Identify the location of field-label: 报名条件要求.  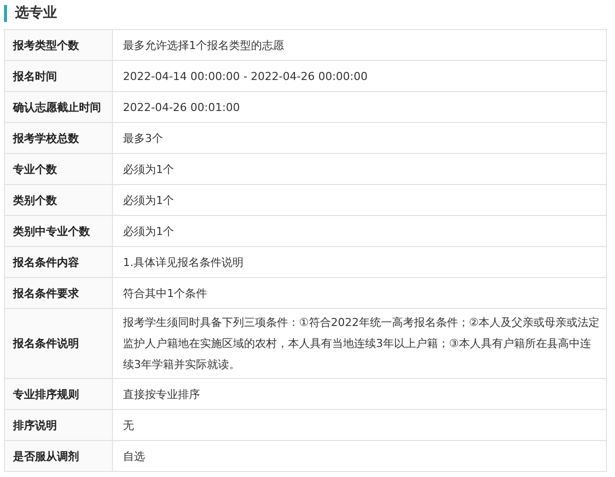
(58, 293).